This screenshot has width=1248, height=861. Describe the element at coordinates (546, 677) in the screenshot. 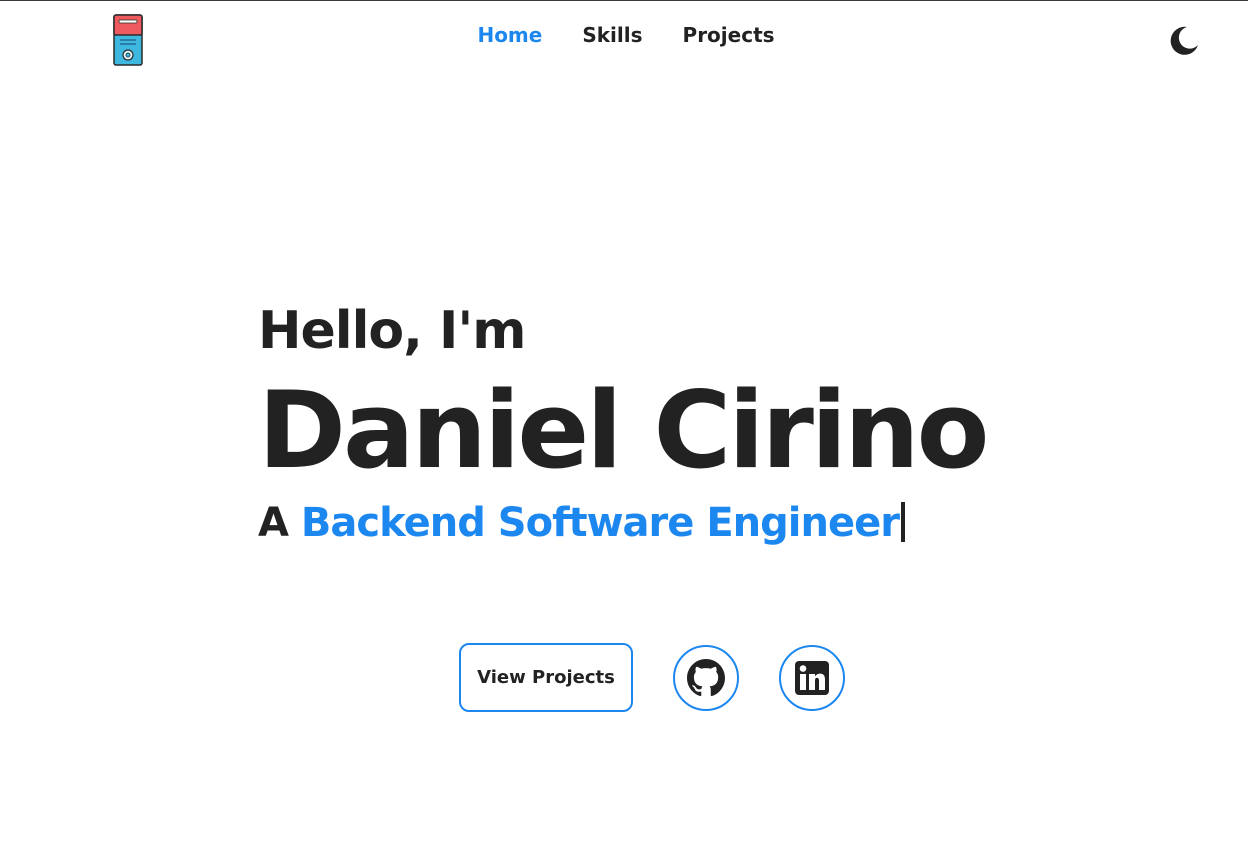

I see `view-projects-button: View Projects` at that location.